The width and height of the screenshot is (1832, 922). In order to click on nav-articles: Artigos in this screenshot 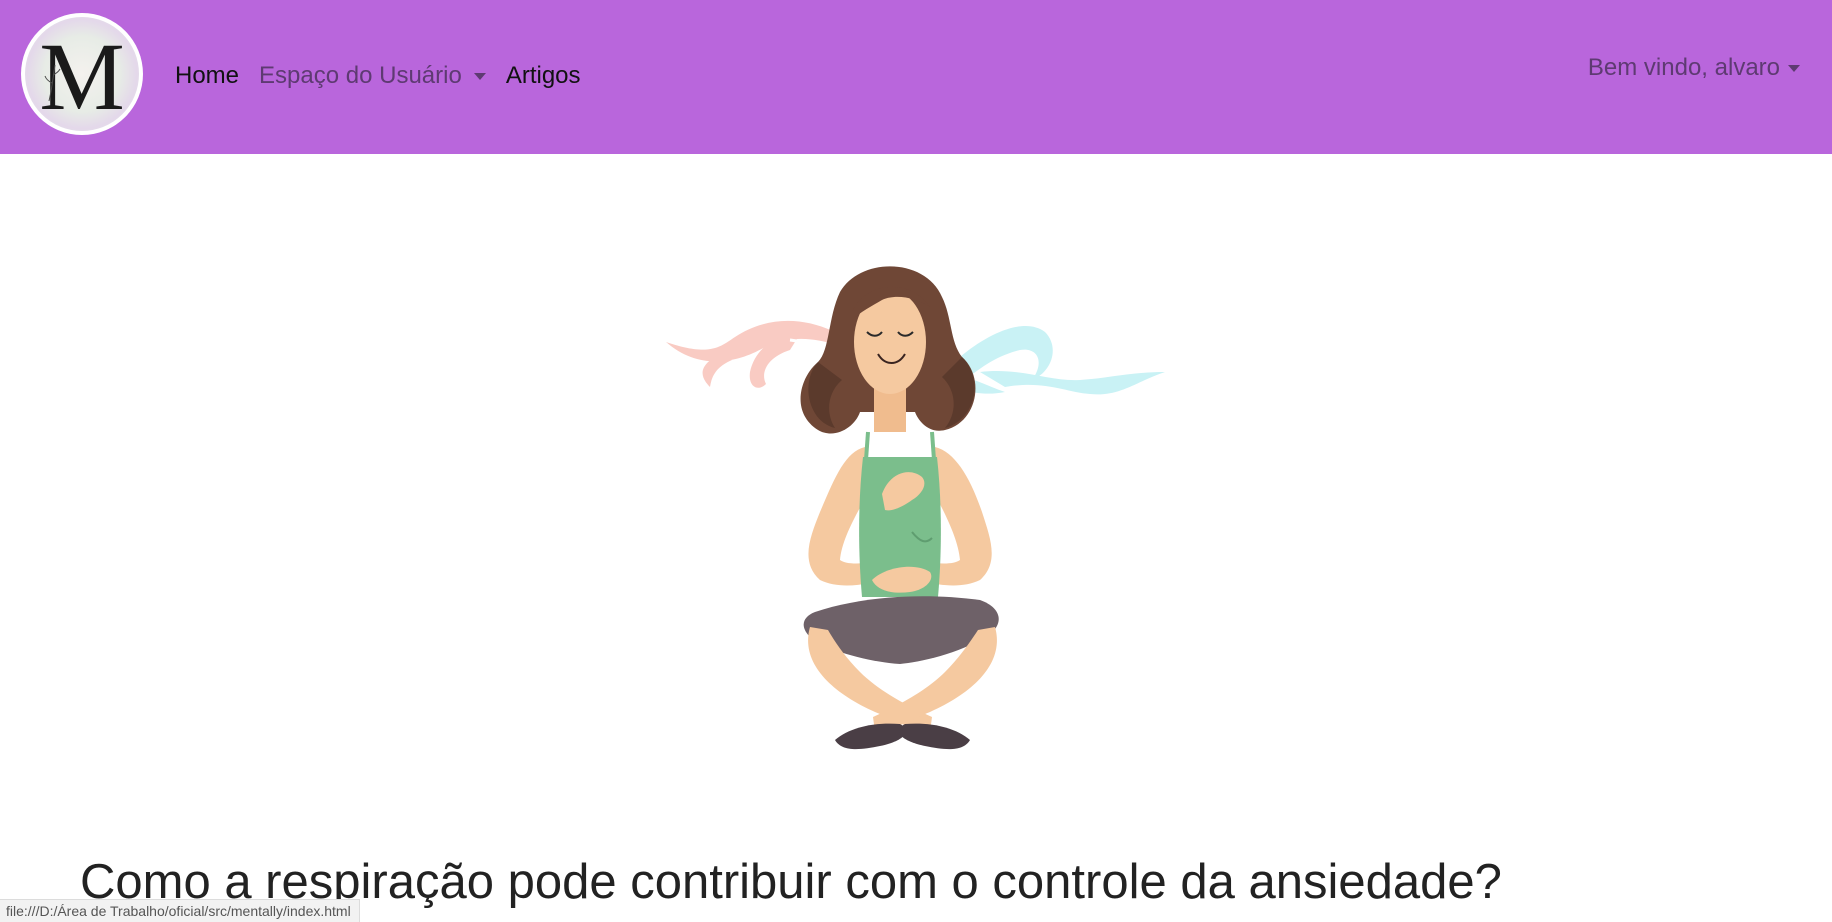, I will do `click(543, 76)`.